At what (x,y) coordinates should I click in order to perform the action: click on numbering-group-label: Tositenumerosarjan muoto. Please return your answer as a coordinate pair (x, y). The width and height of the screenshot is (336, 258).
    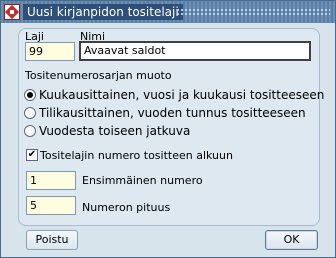
    Looking at the image, I should click on (98, 75).